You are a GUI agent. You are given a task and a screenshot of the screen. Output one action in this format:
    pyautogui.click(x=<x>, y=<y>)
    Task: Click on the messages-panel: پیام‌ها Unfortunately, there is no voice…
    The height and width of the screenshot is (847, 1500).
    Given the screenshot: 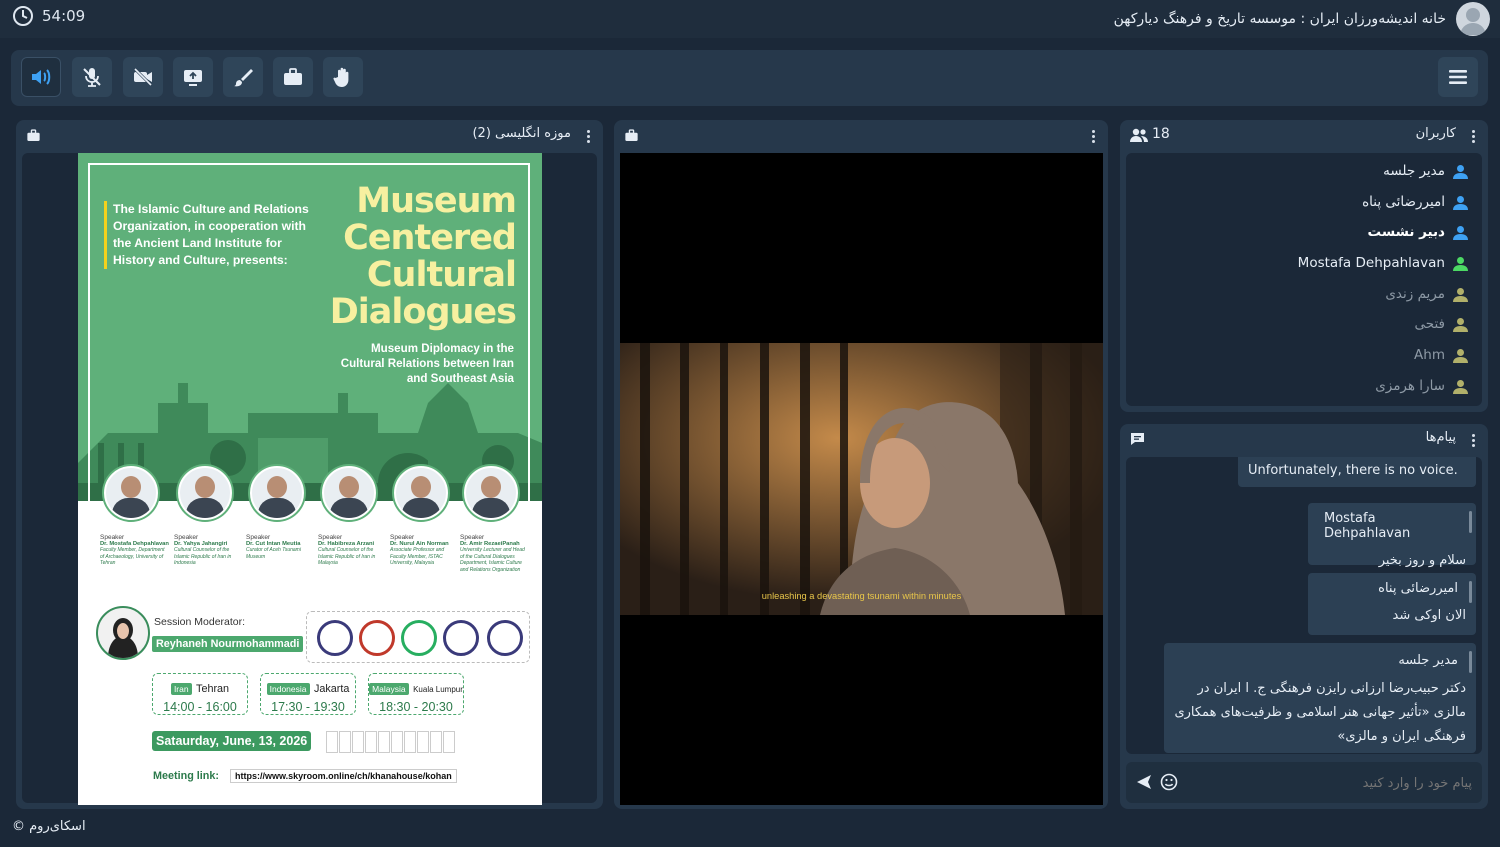 What is the action you would take?
    pyautogui.click(x=1304, y=616)
    